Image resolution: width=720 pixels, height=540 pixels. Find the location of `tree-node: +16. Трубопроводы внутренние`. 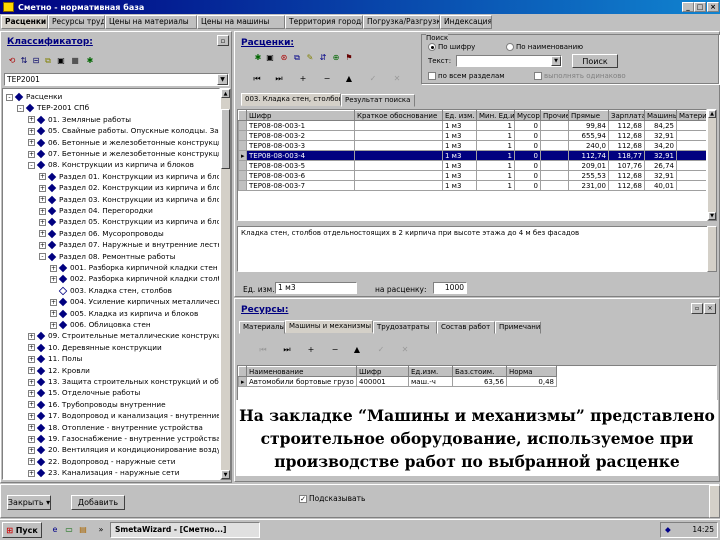

tree-node: +16. Трубопроводы внутренние is located at coordinates (123, 404).